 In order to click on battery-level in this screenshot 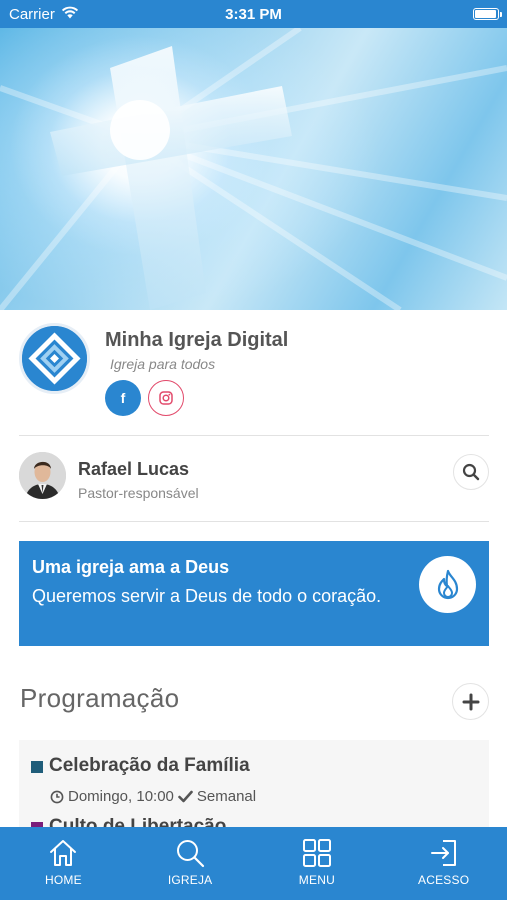, I will do `click(485, 14)`.